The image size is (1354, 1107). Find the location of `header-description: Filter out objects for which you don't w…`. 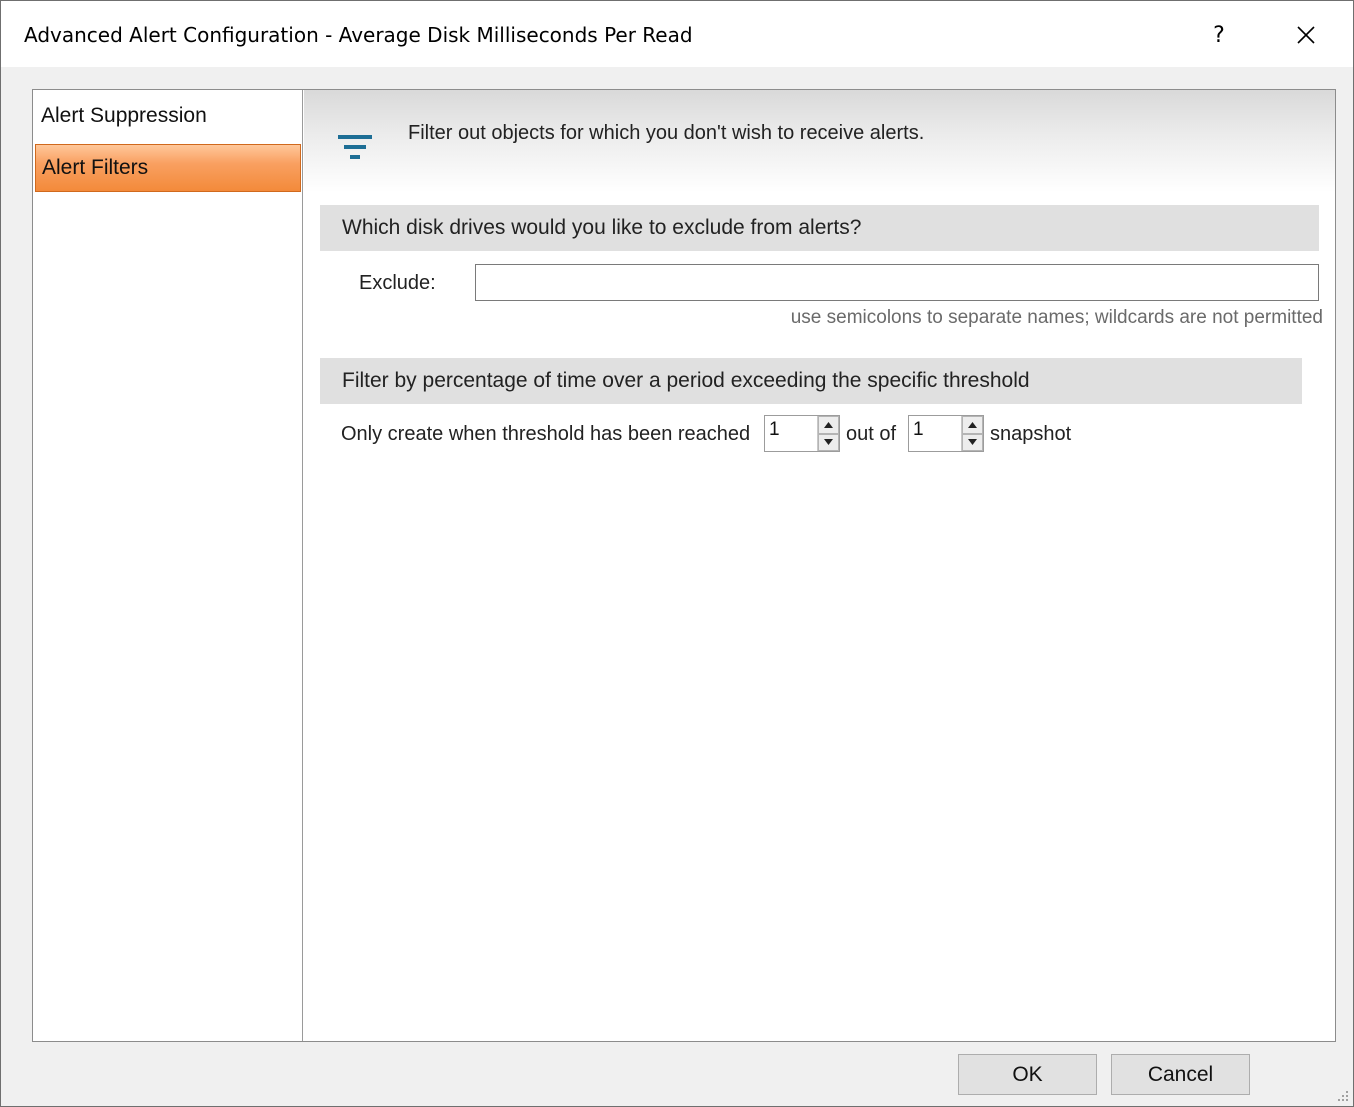

header-description: Filter out objects for which you don't w… is located at coordinates (666, 133).